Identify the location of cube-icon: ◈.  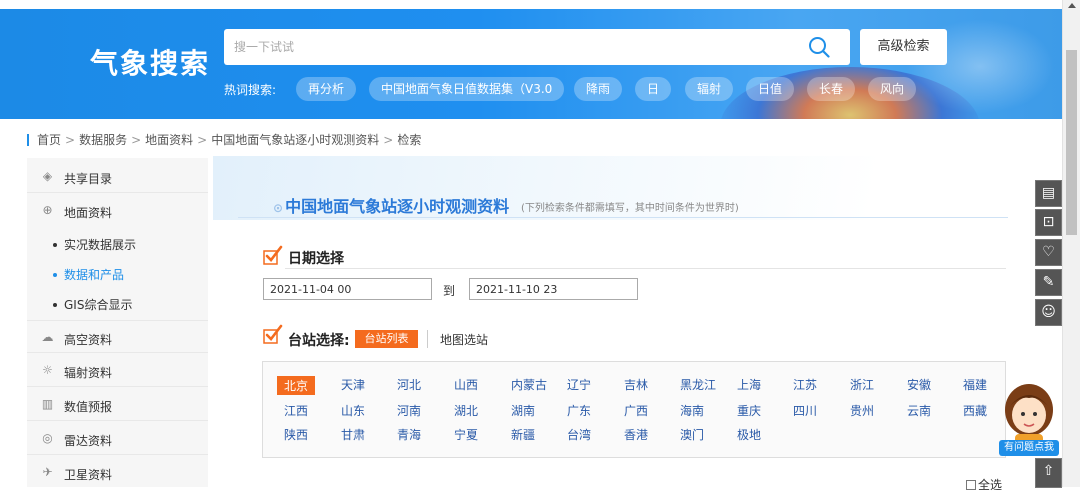
(47, 176).